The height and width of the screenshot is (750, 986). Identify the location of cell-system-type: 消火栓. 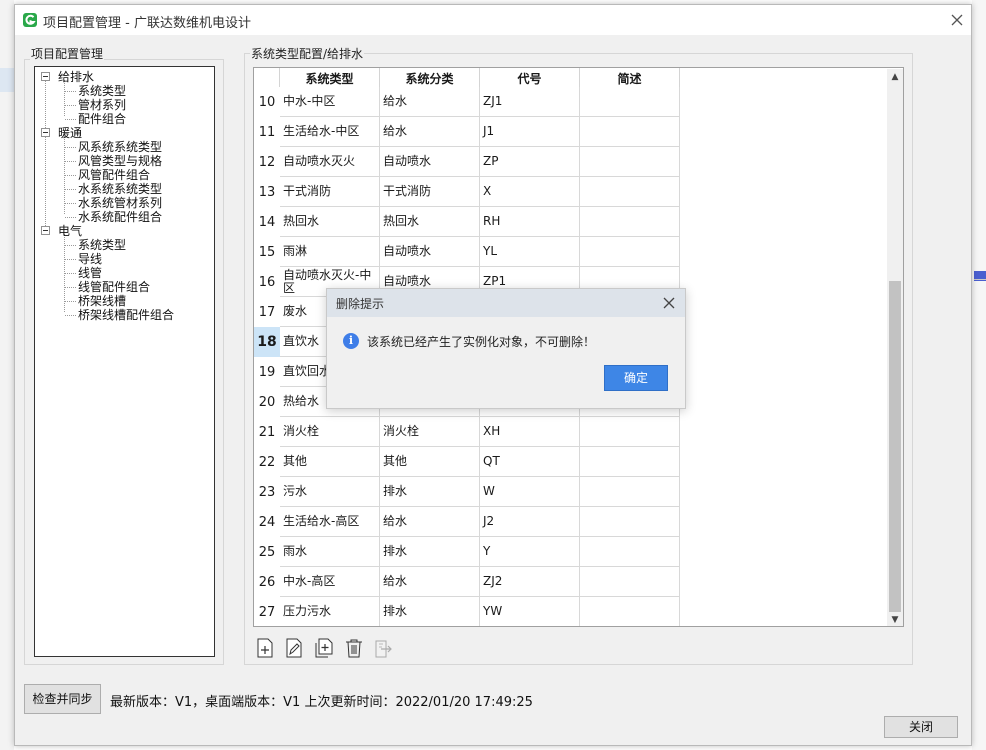
(330, 432).